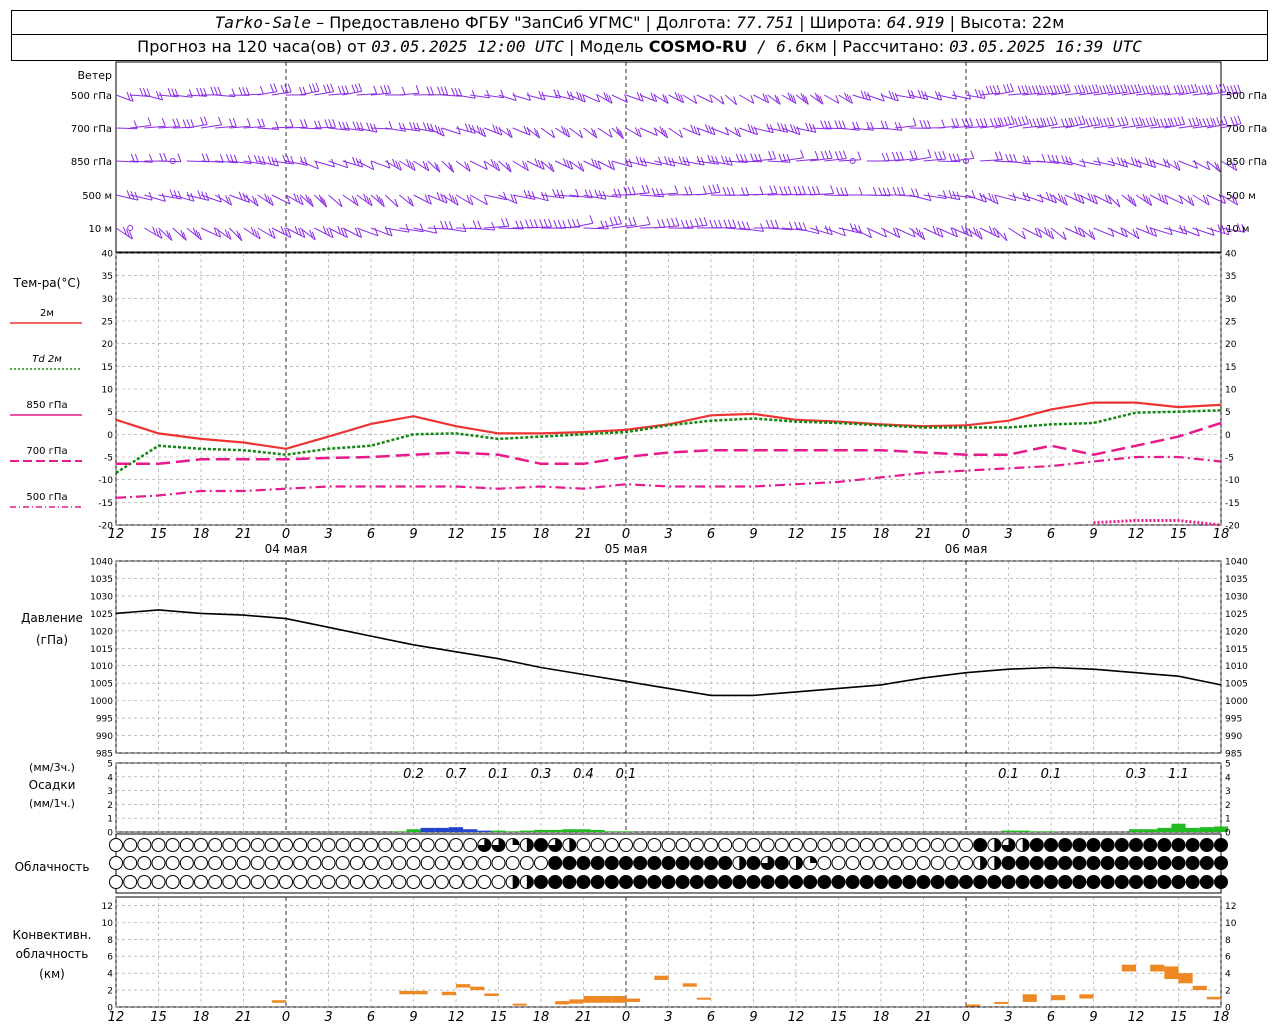  Describe the element at coordinates (110, 778) in the screenshot. I see `precip-ytick-left: 4` at that location.